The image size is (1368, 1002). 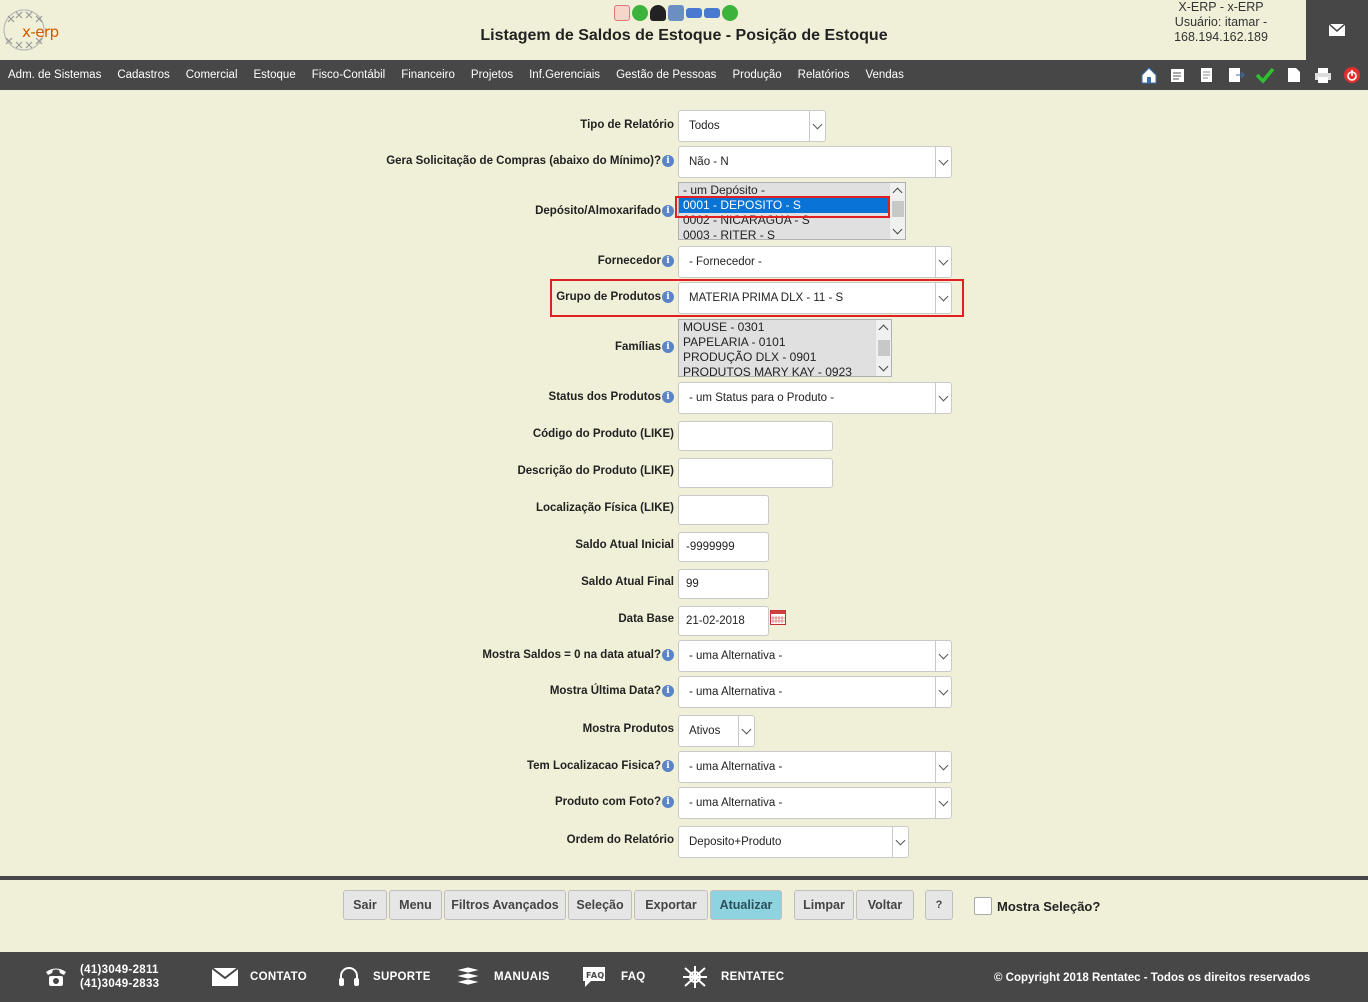 I want to click on tipo-relatorio-value: Todos, so click(x=704, y=126).